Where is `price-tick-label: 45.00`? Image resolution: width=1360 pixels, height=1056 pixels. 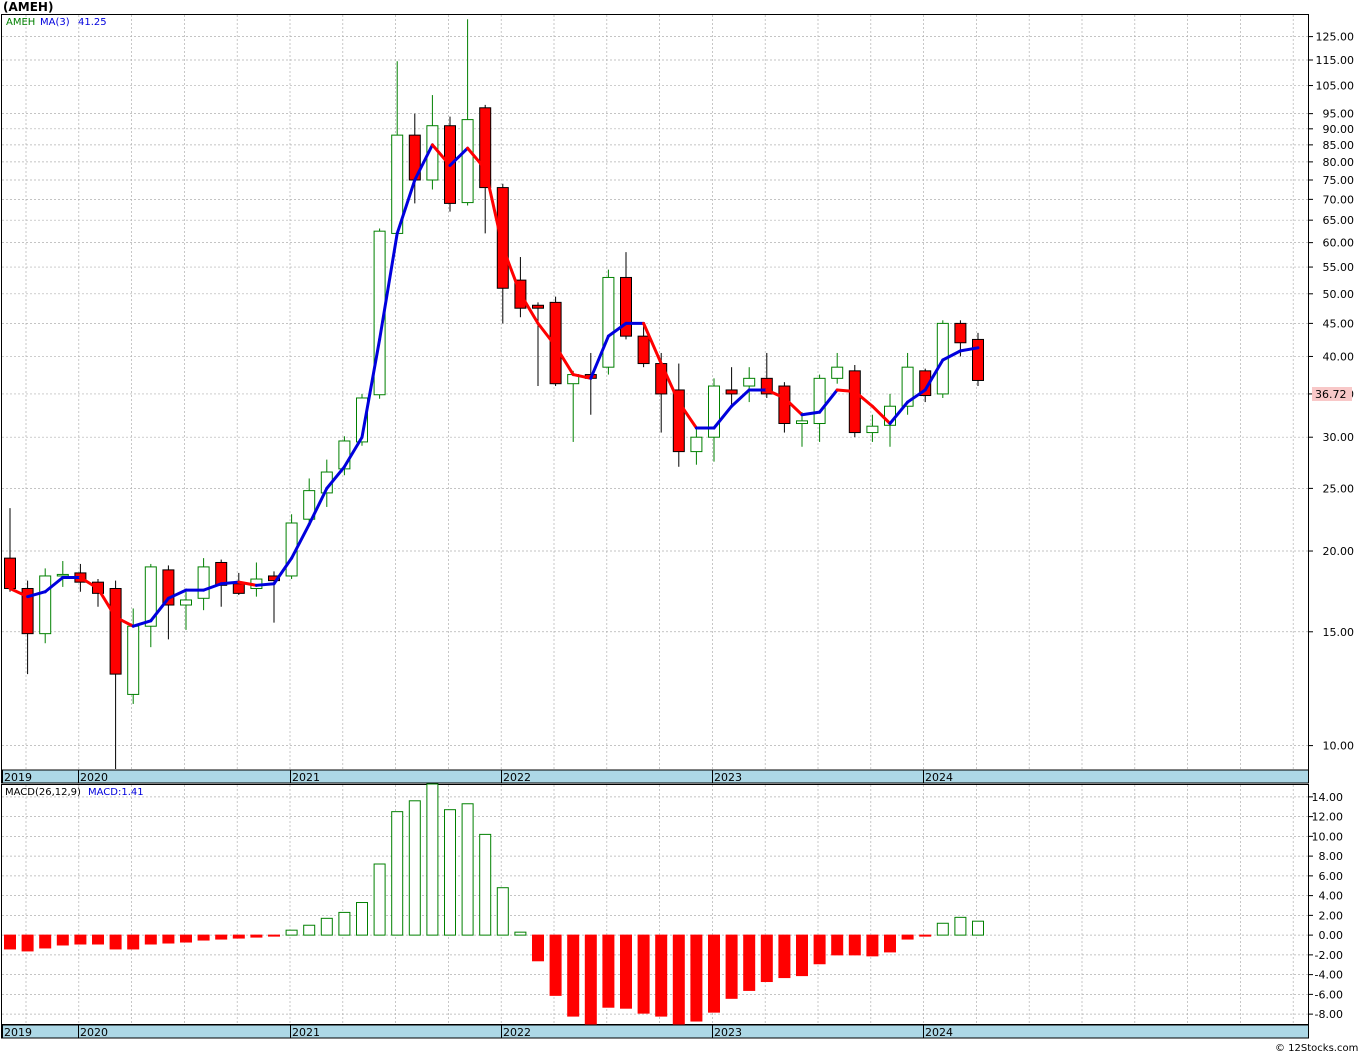 price-tick-label: 45.00 is located at coordinates (1339, 323).